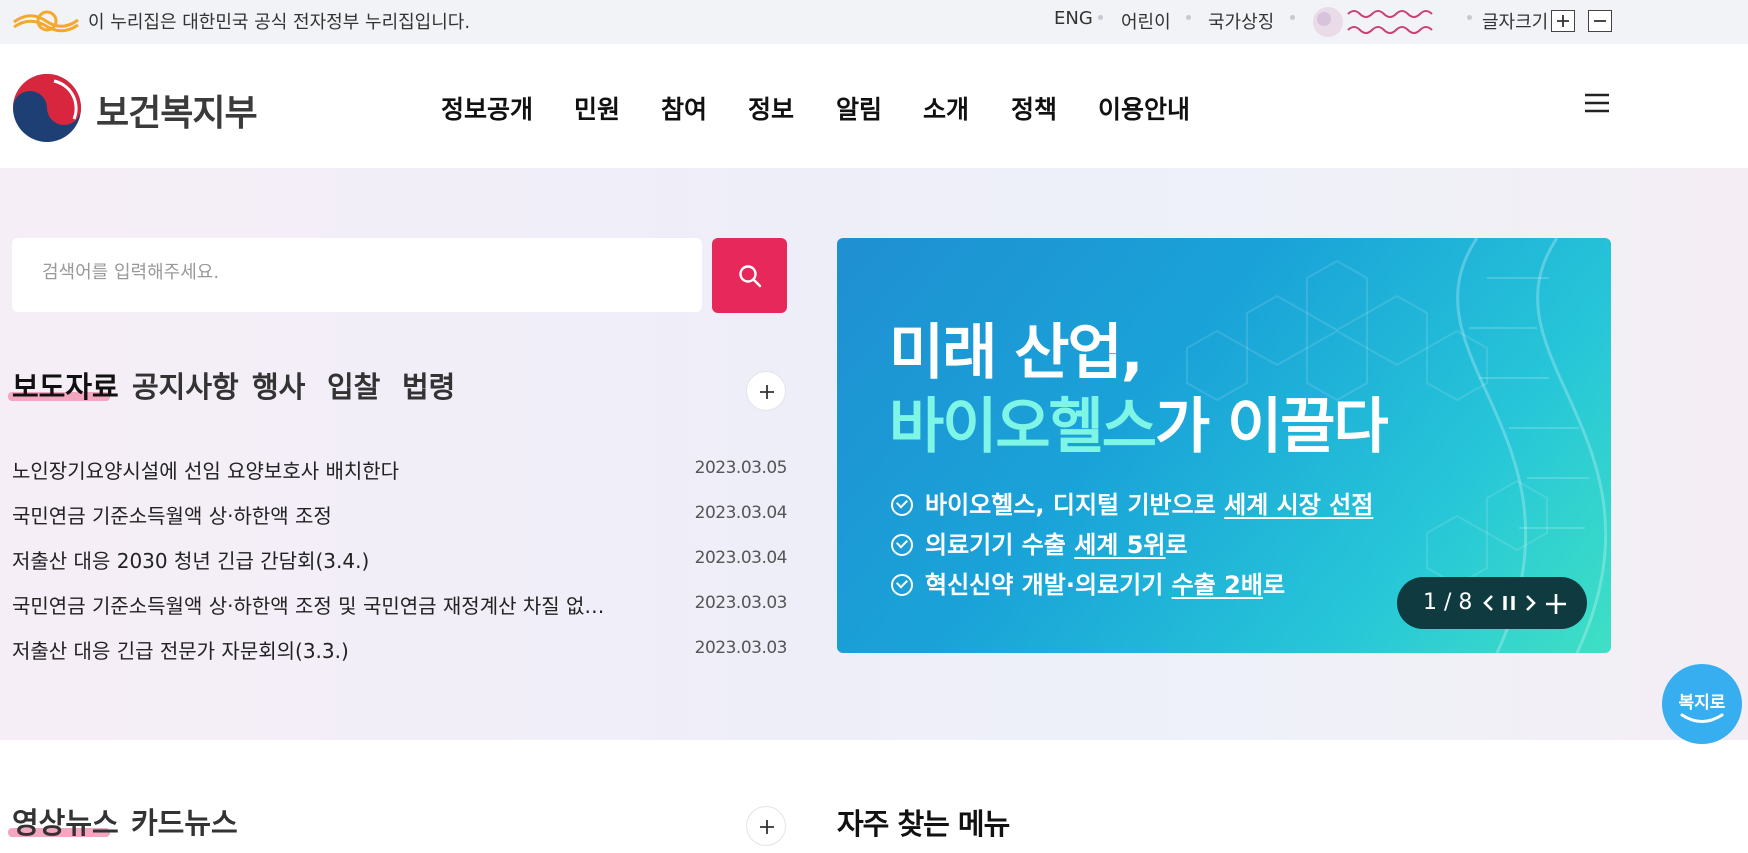 This screenshot has height=853, width=1748. I want to click on gov-banner-text: 이 누리집은 대한민국 공식 전자정부 누리집입니다., so click(279, 22).